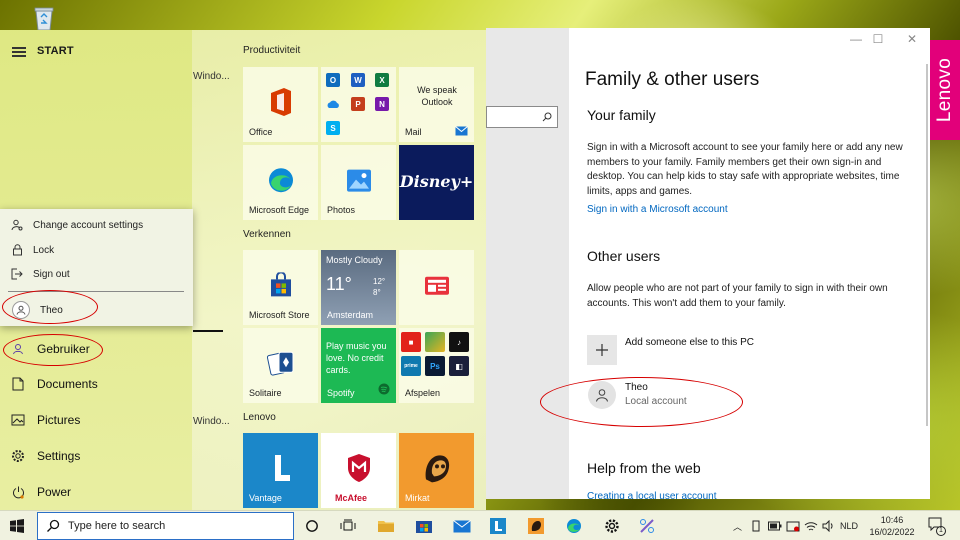  I want to click on sign-out-icon, so click(17, 274).